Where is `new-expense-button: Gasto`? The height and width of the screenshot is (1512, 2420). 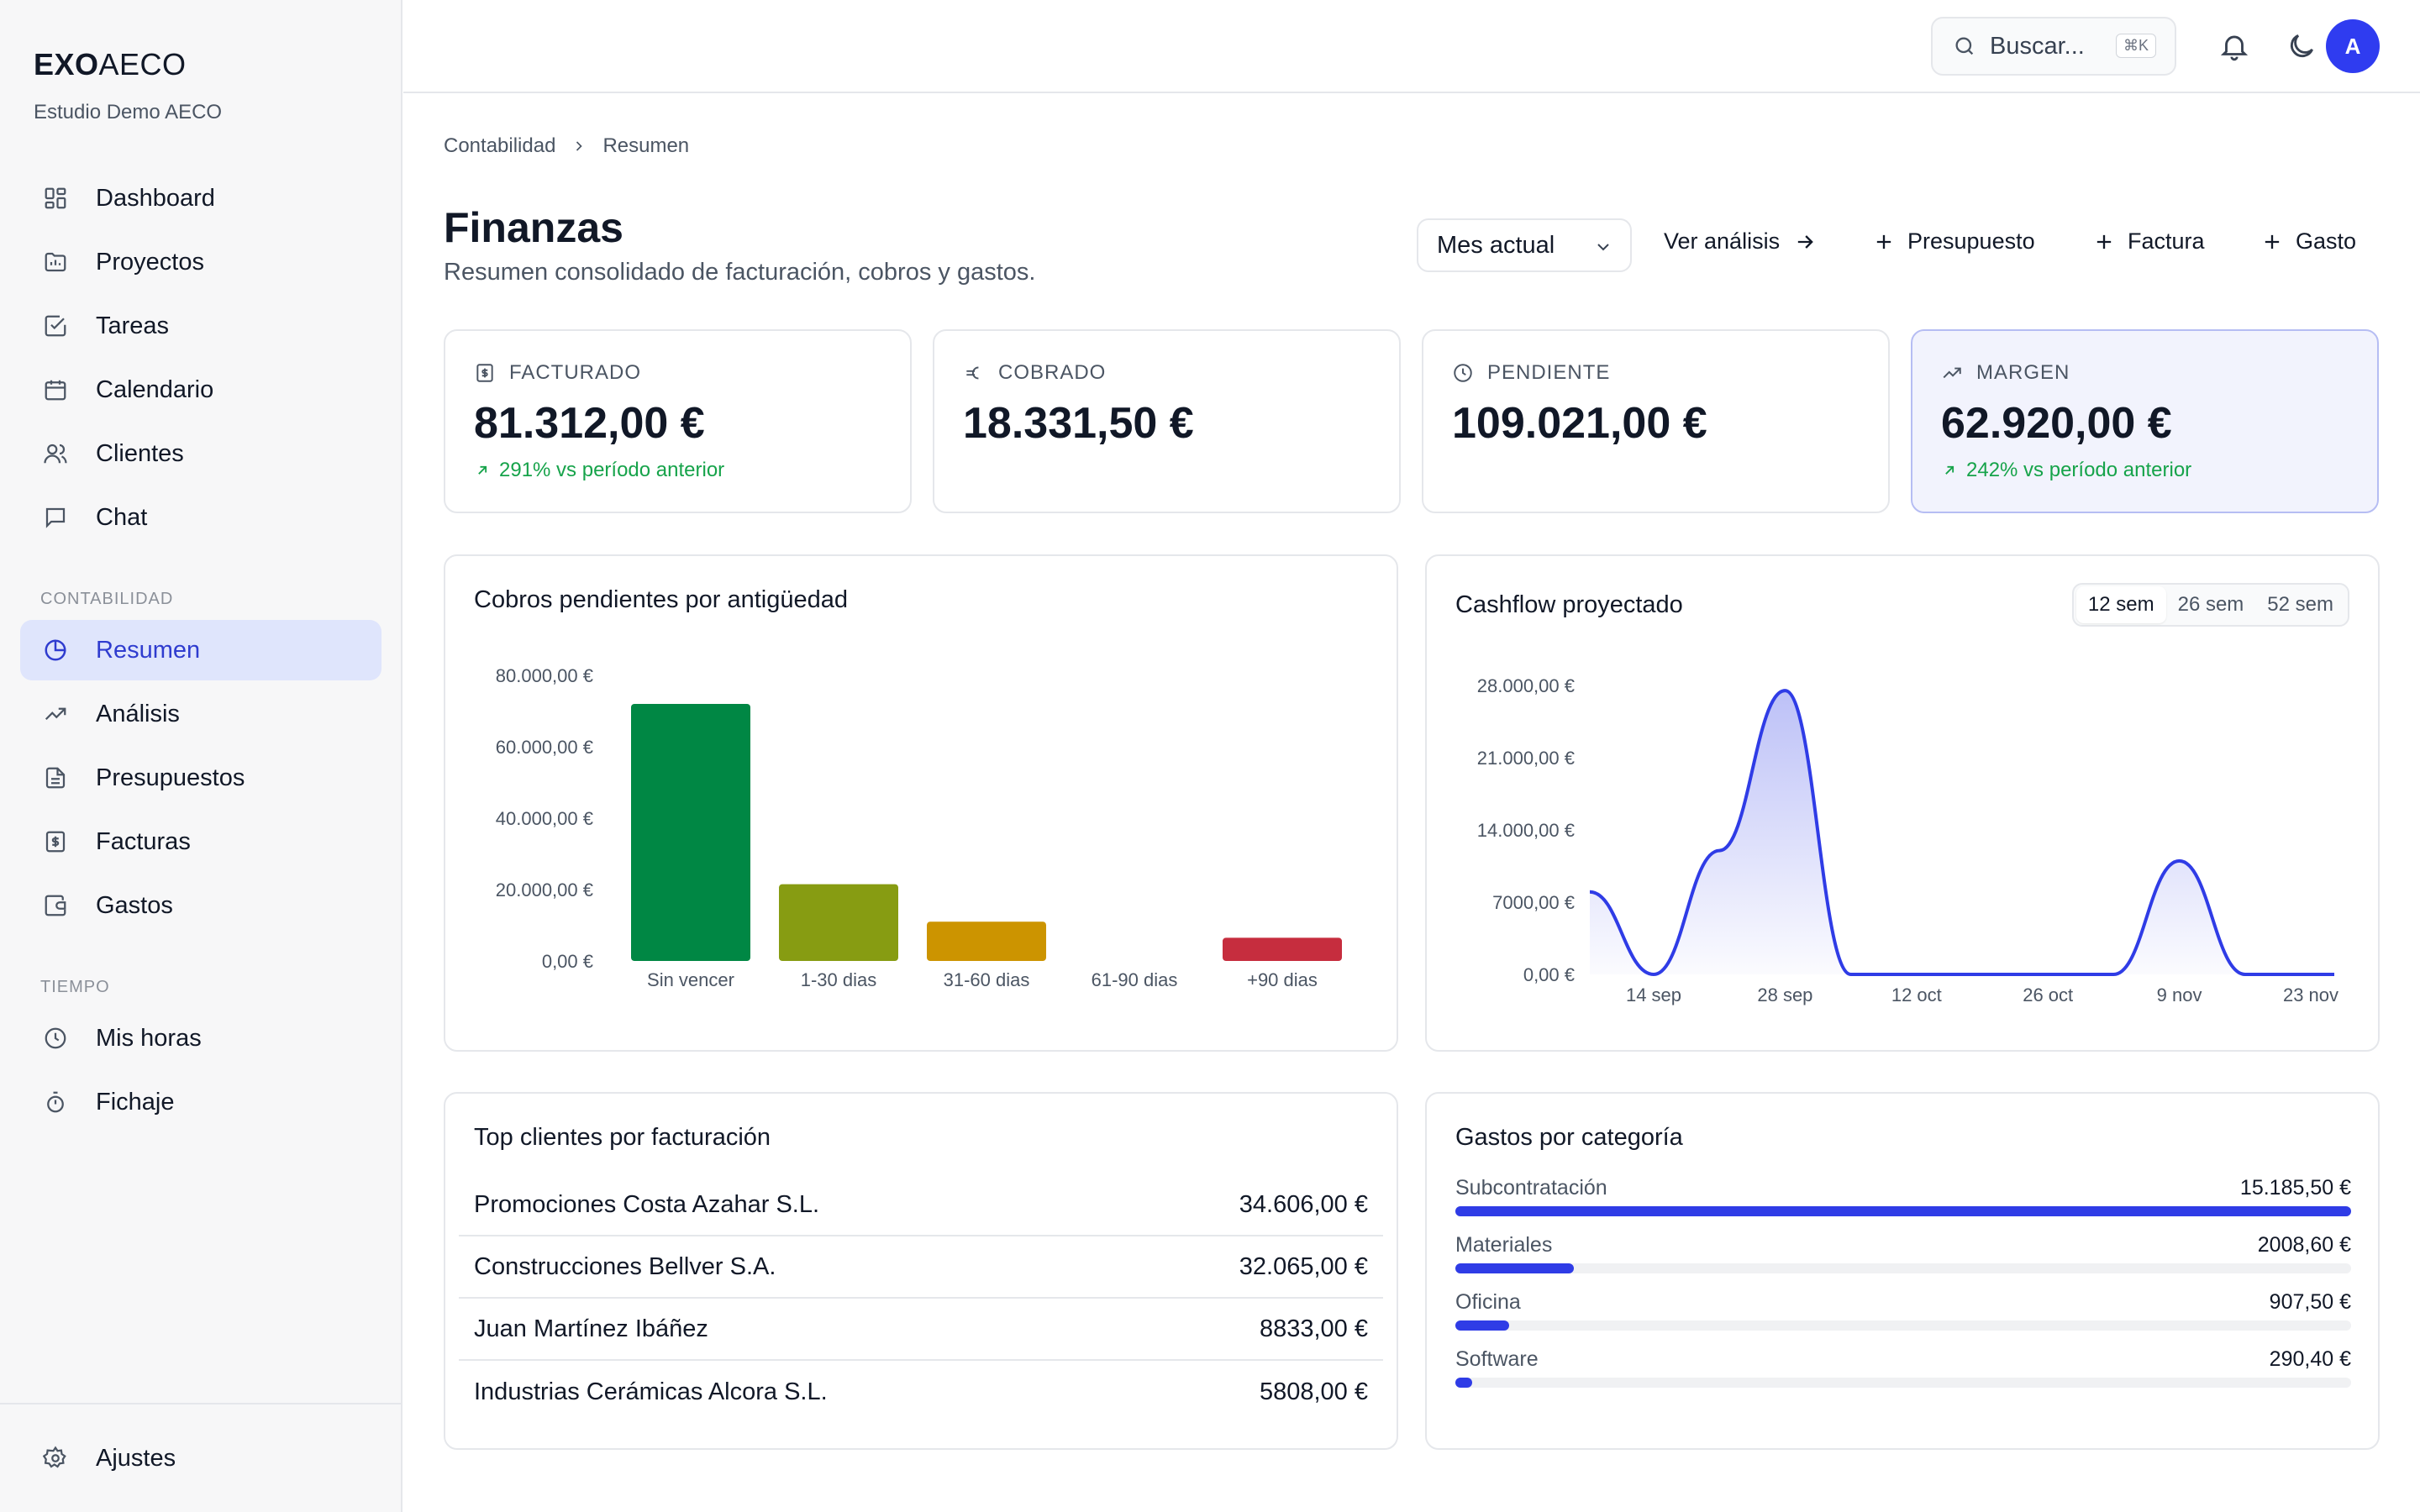
new-expense-button: Gasto is located at coordinates (2308, 241).